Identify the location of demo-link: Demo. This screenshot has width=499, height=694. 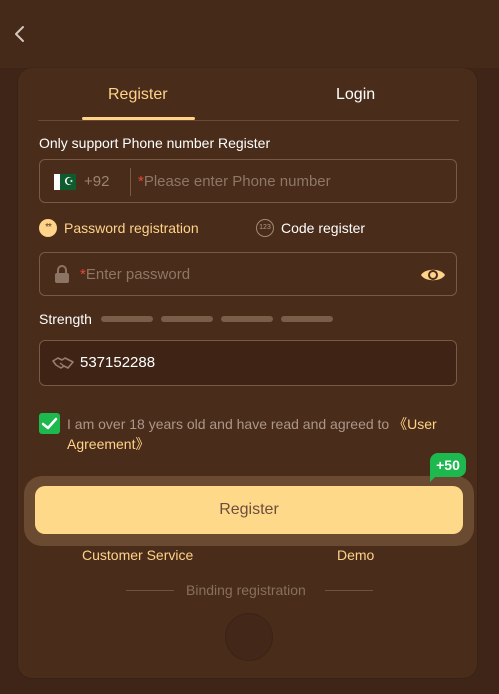
(355, 555).